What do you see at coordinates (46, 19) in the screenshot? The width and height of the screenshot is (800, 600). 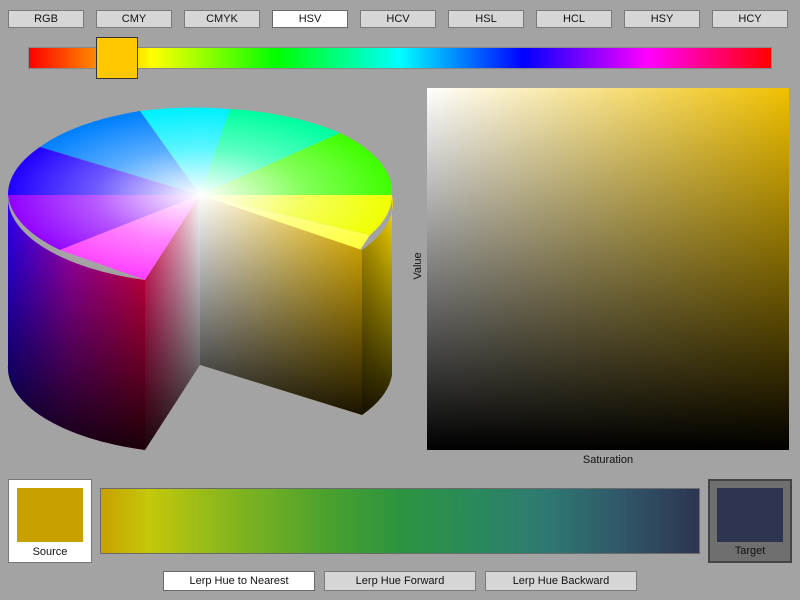 I see `tab-rgb: RGB` at bounding box center [46, 19].